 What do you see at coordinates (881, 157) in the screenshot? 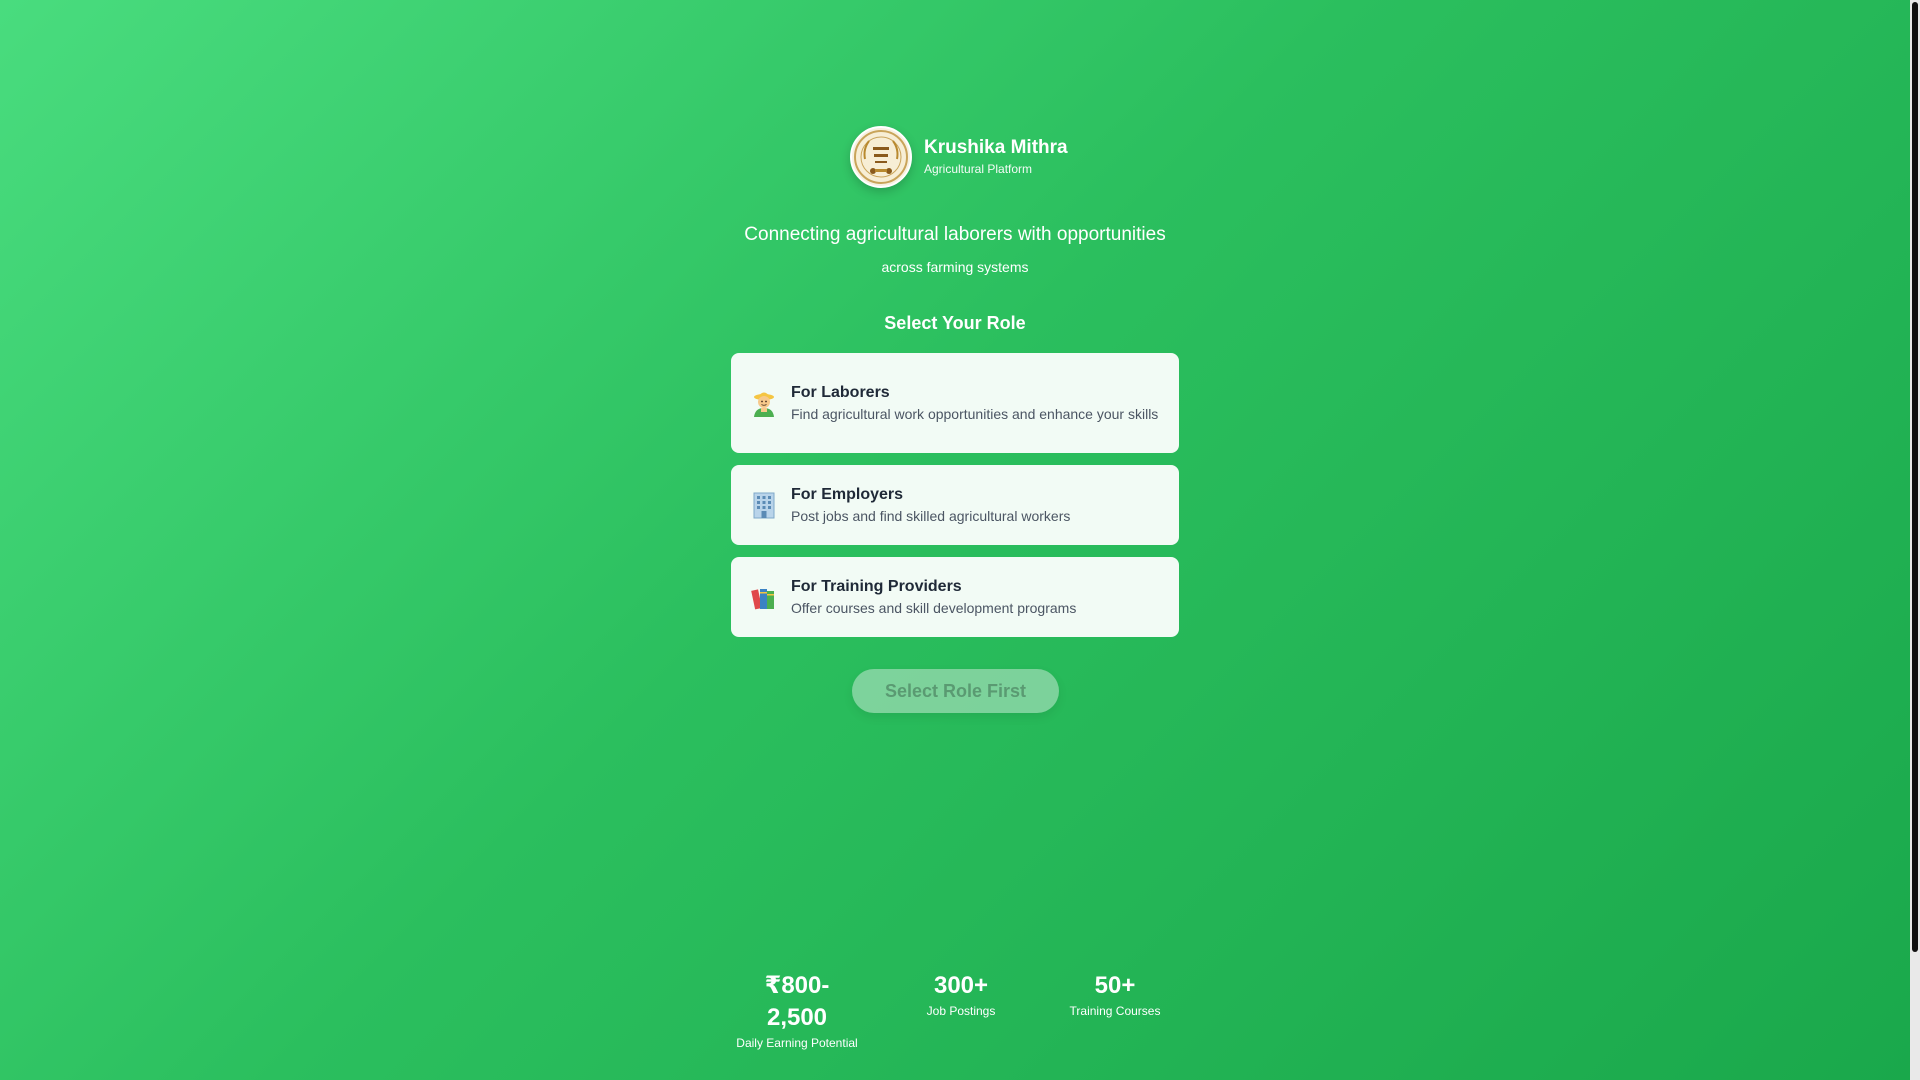
I see `krushika-mithra-logo-icon` at bounding box center [881, 157].